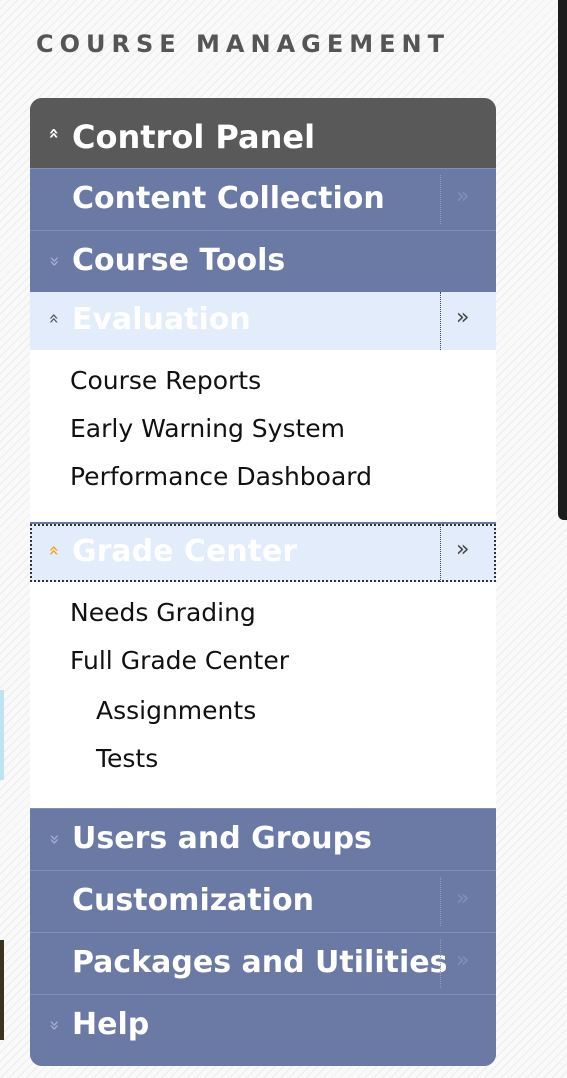  I want to click on link-tests: Tests, so click(127, 758).